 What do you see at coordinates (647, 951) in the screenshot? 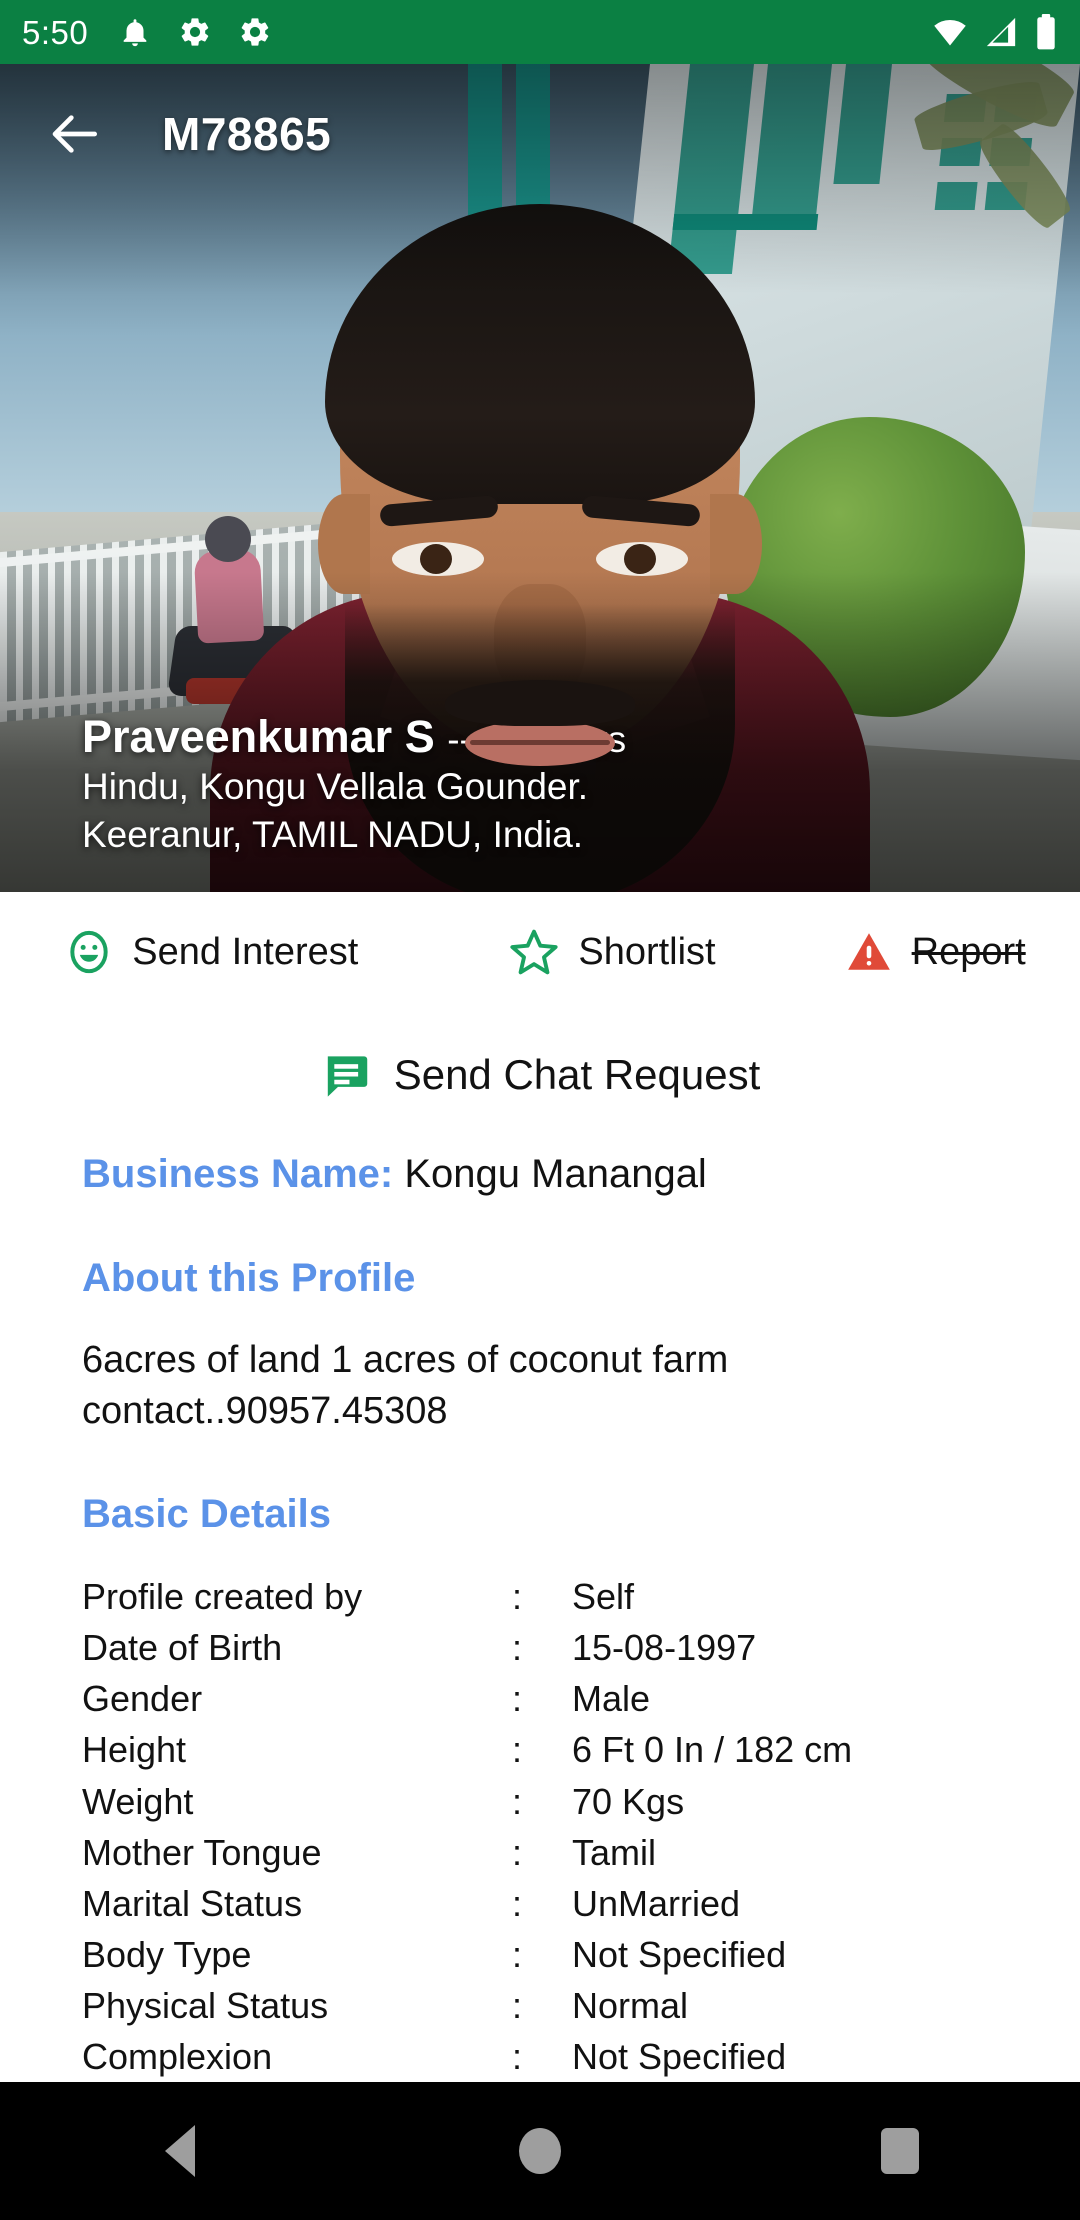
I see `shortlist-label: Shortlist` at bounding box center [647, 951].